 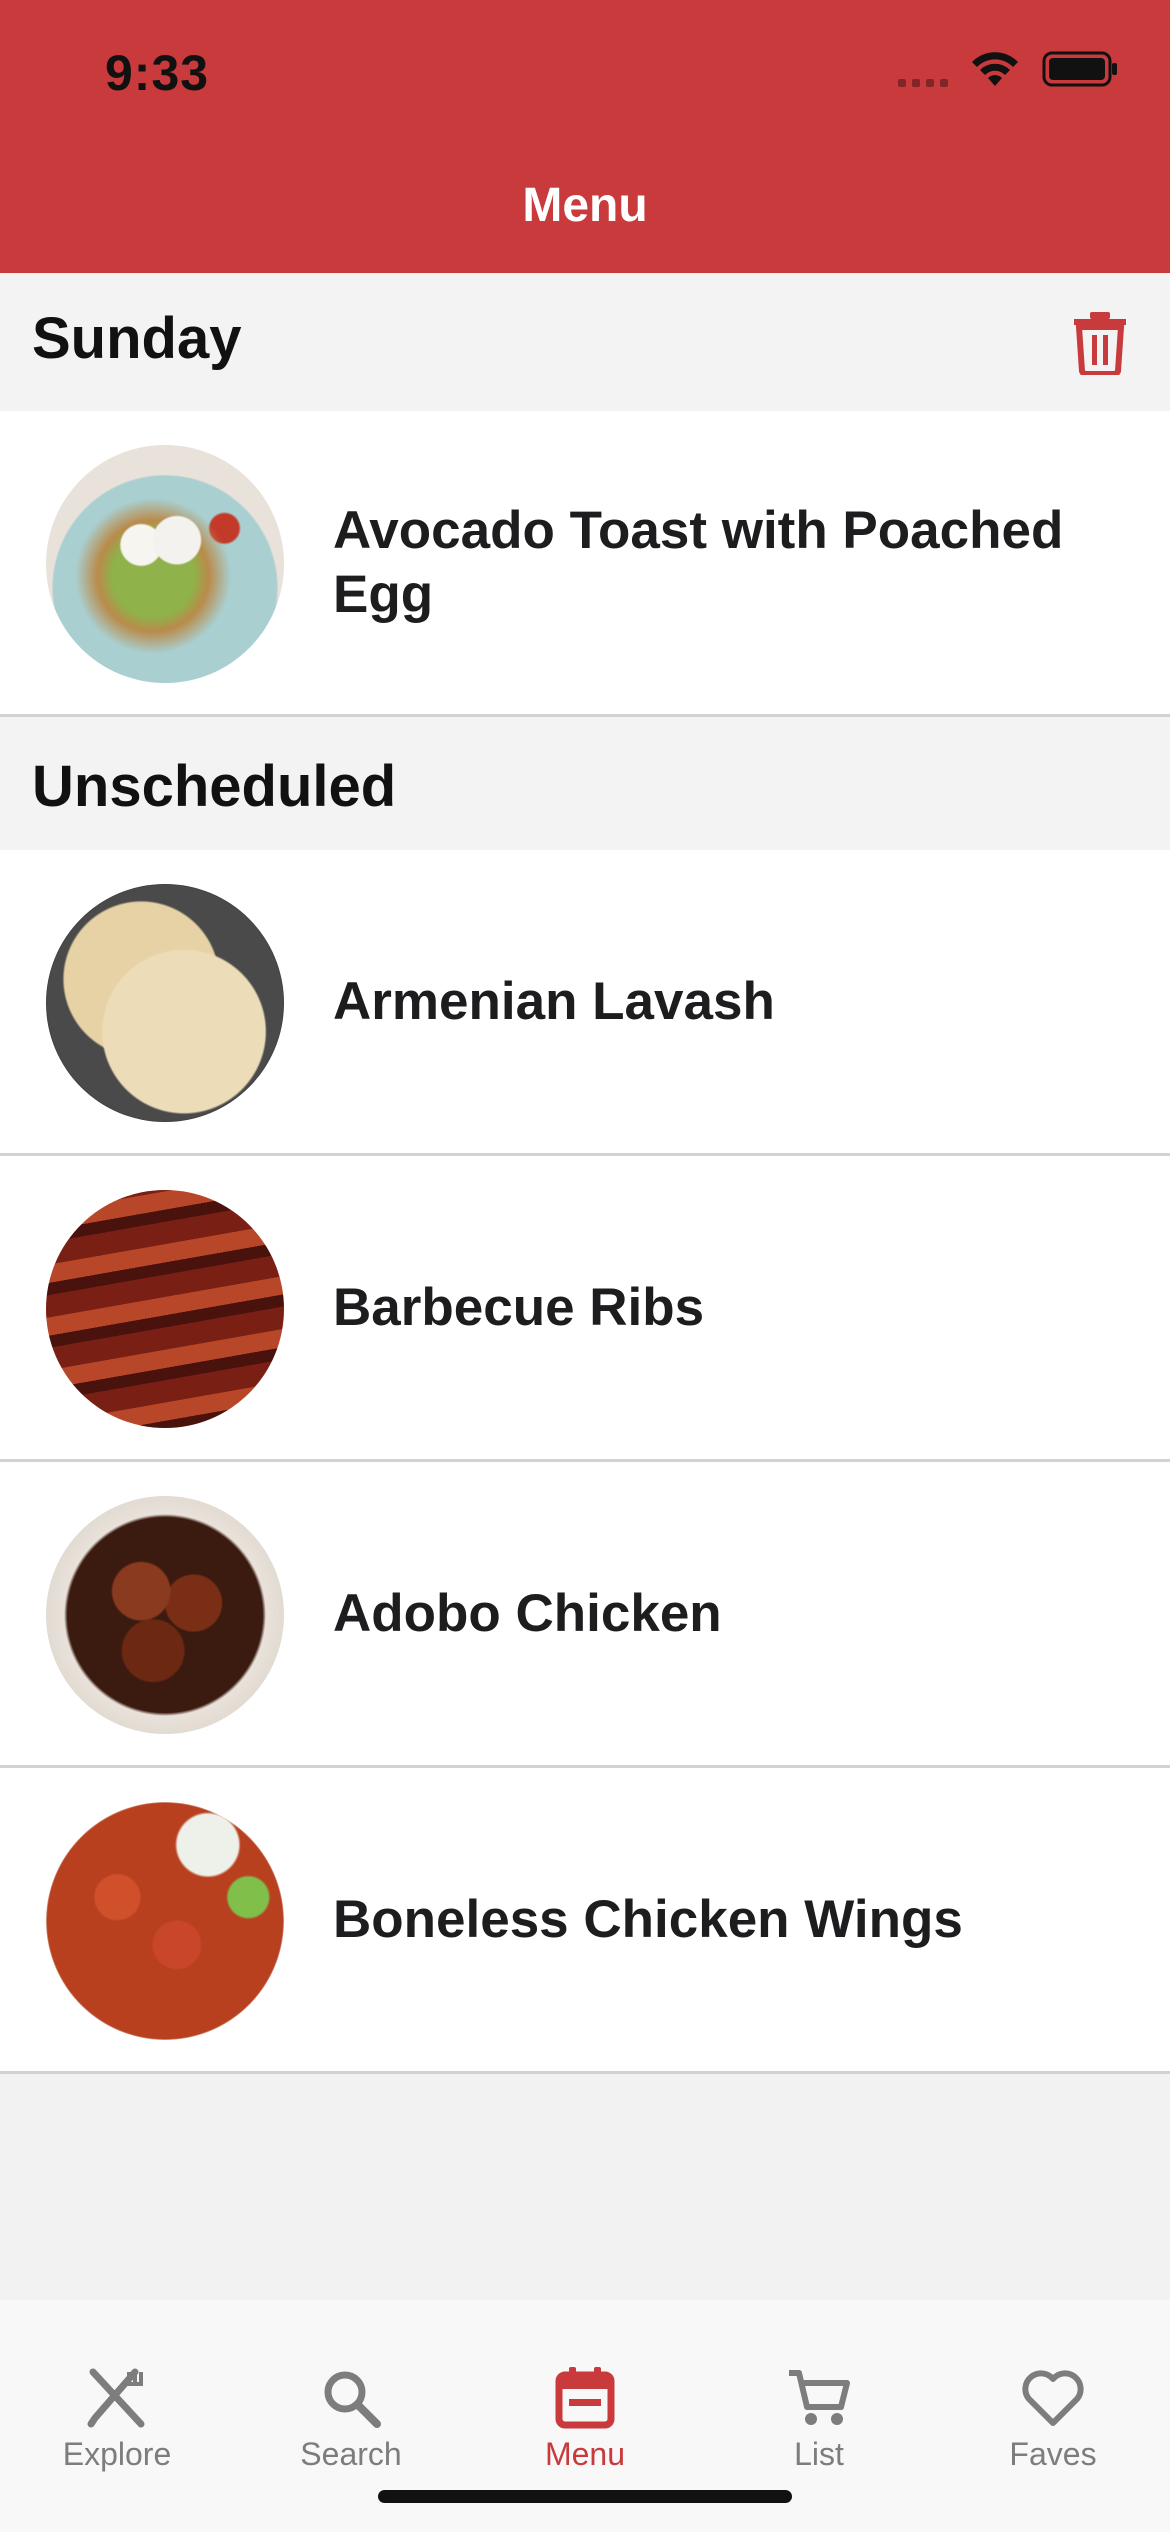 What do you see at coordinates (137, 338) in the screenshot?
I see `section-title: Sunday` at bounding box center [137, 338].